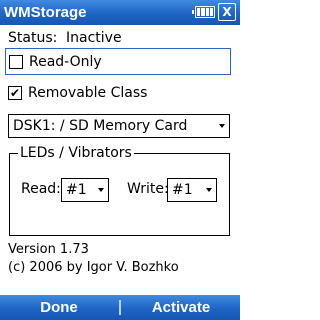 This screenshot has width=320, height=320. What do you see at coordinates (94, 38) in the screenshot?
I see `status-value: Inactive` at bounding box center [94, 38].